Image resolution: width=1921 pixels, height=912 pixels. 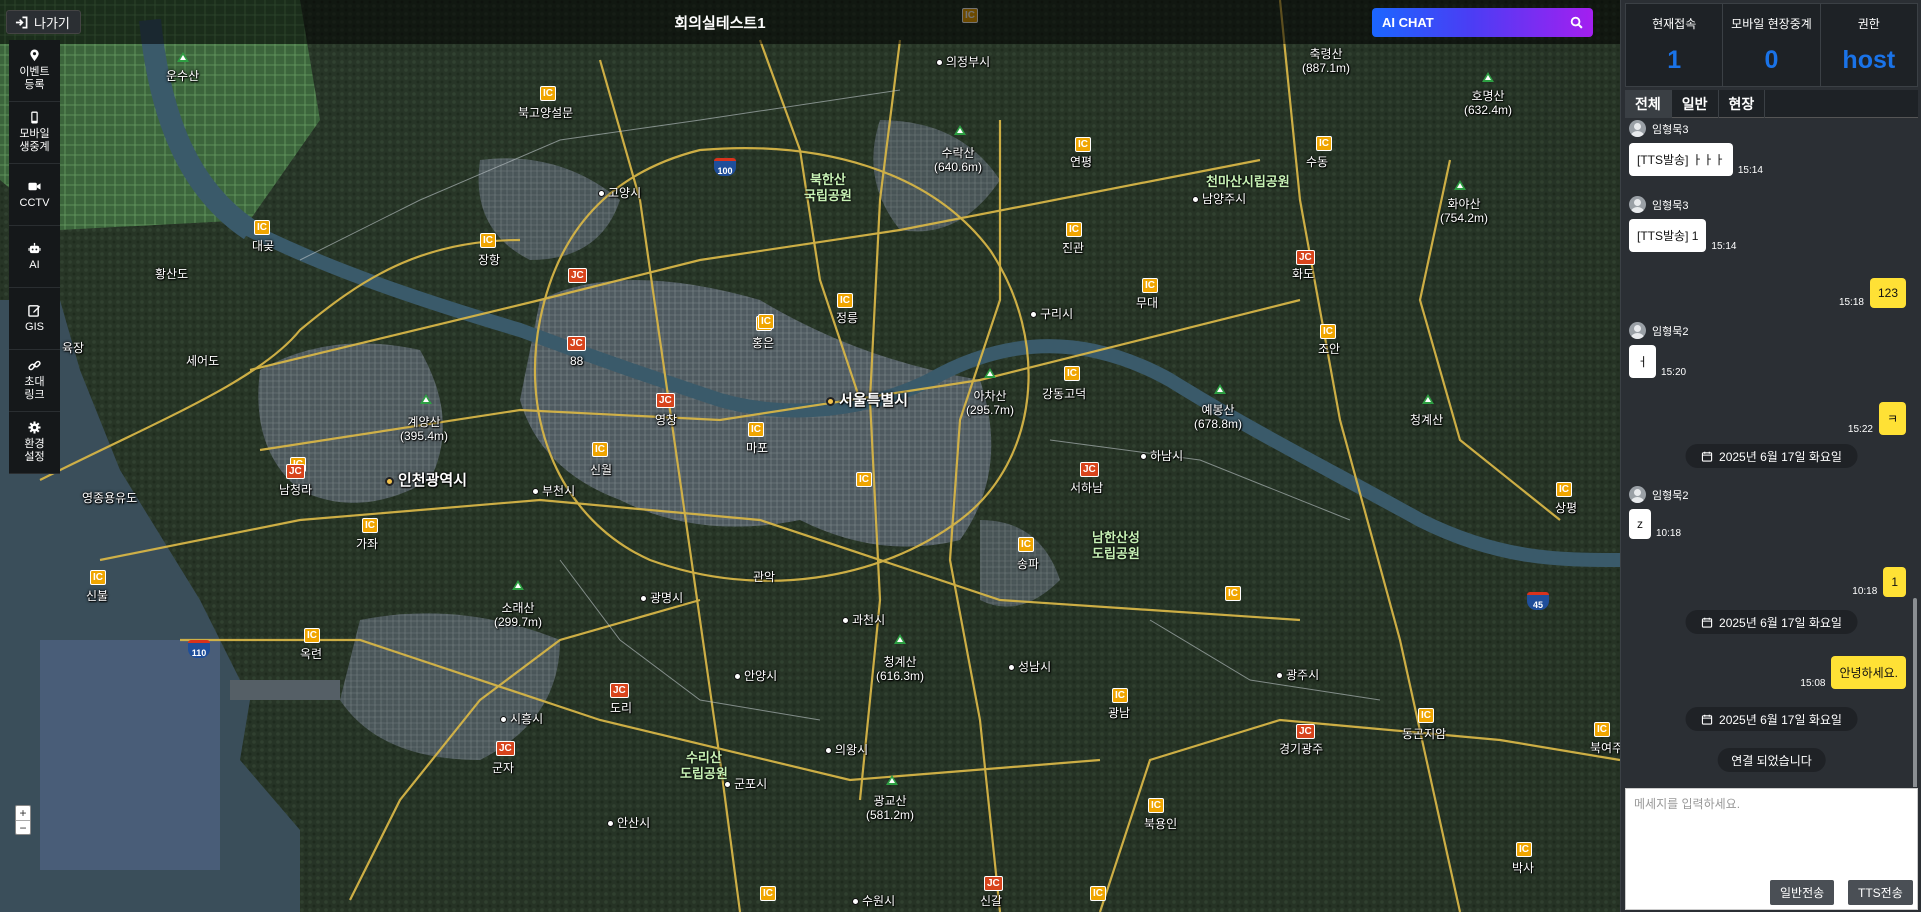 I want to click on map-place: 동곤지암, so click(x=1424, y=734).